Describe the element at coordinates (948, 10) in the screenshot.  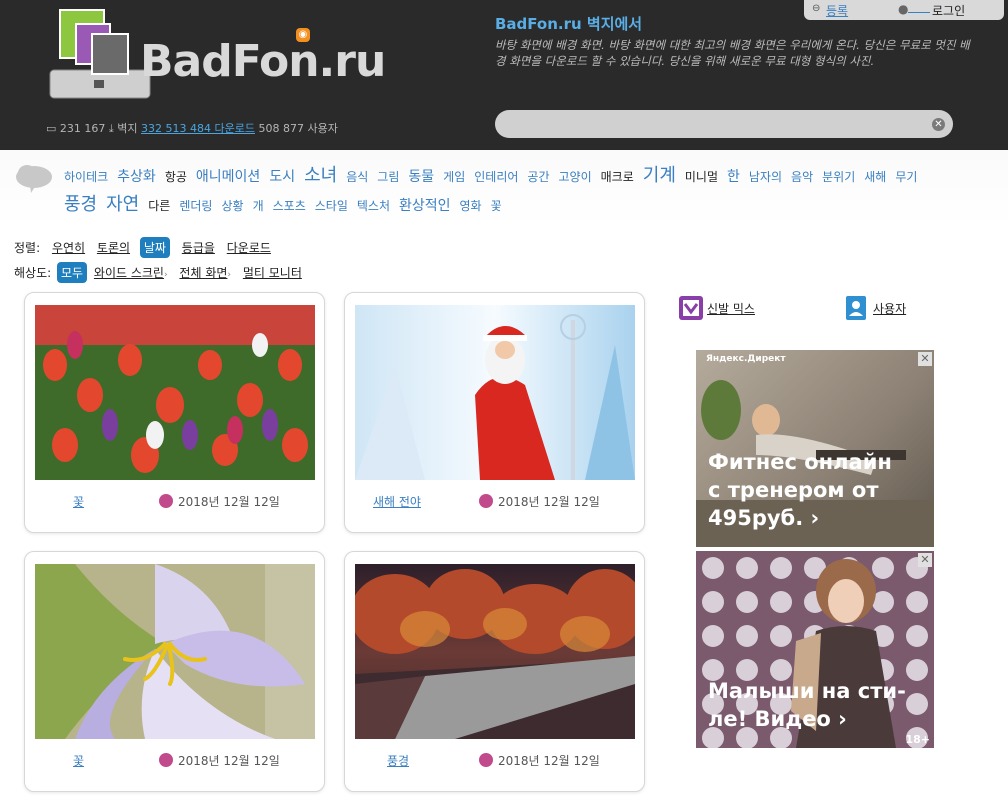
I see `login-link: 로그인` at that location.